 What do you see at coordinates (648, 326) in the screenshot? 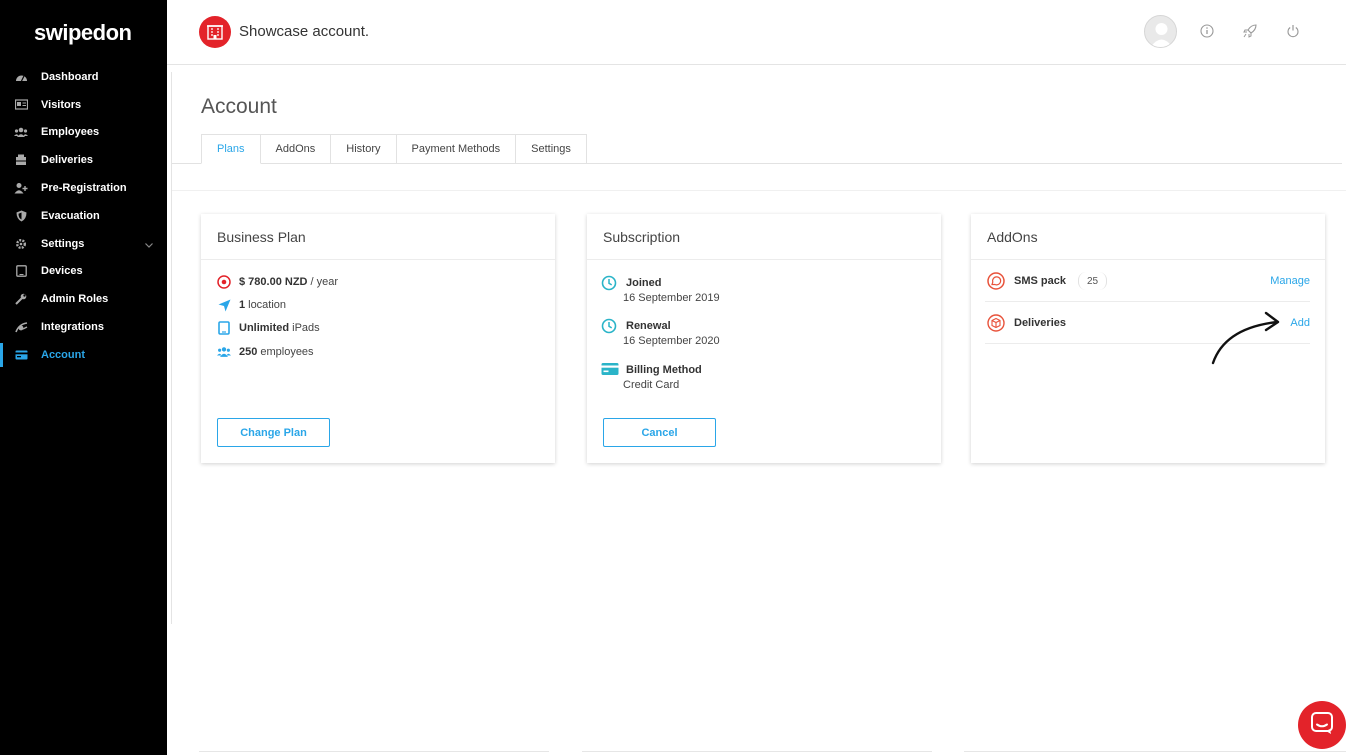
I see `renewal-label: Renewal` at bounding box center [648, 326].